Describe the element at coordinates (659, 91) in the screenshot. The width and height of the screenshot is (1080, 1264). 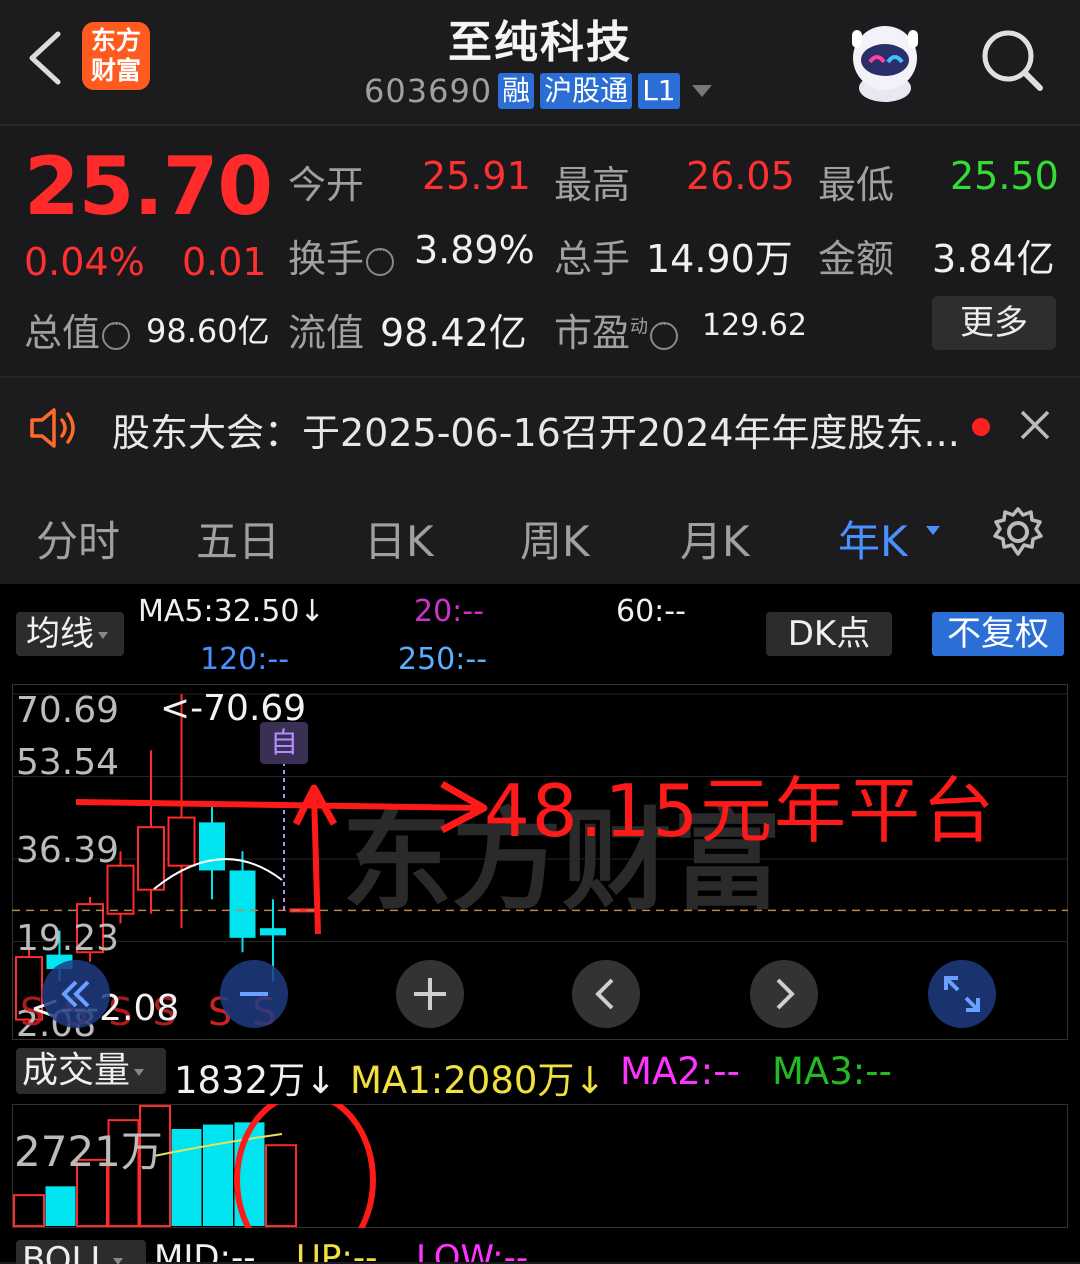
I see `tag-level1: L1` at that location.